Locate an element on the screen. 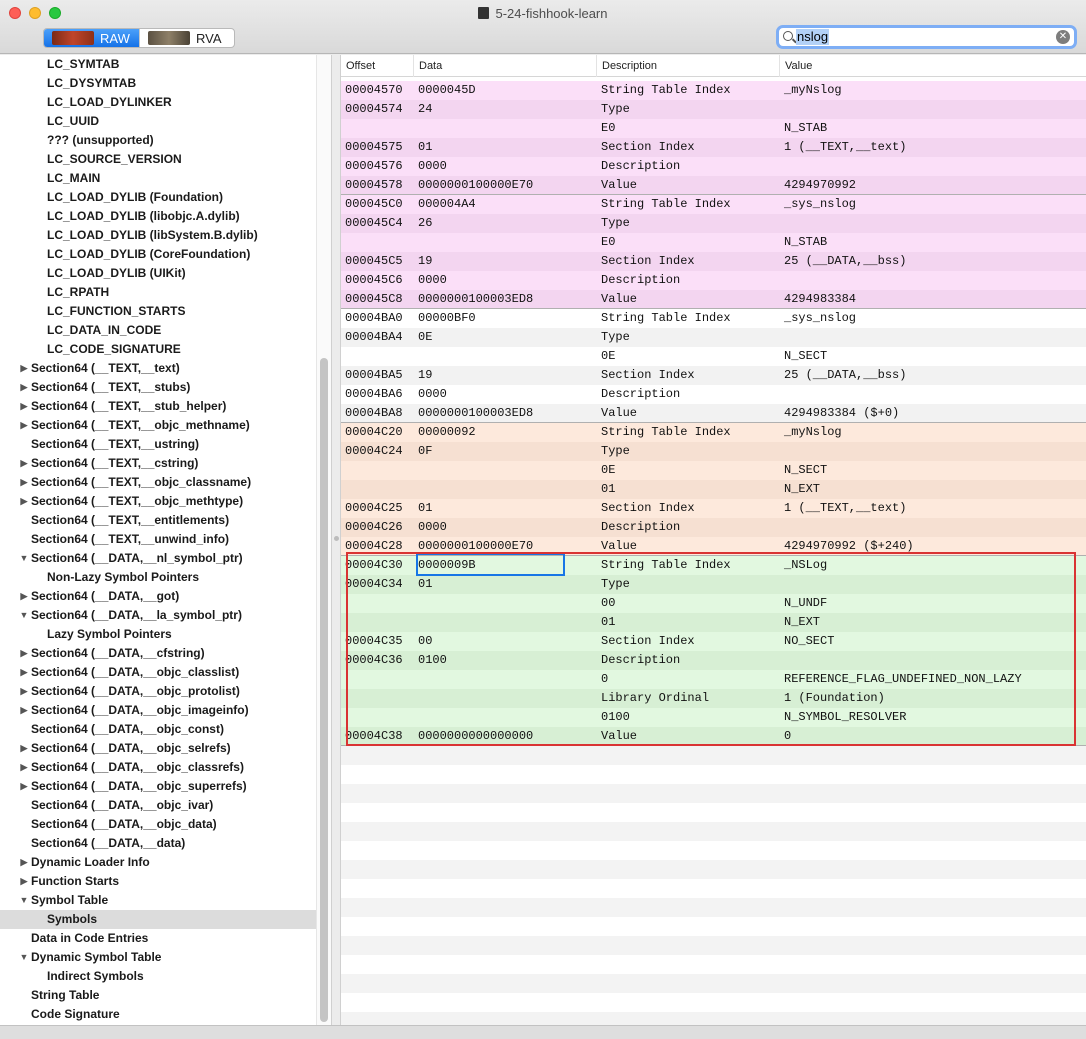 This screenshot has height=1039, width=1086. sidebar-item: Section64 (__TEXT,__unwind_info) is located at coordinates (158, 539).